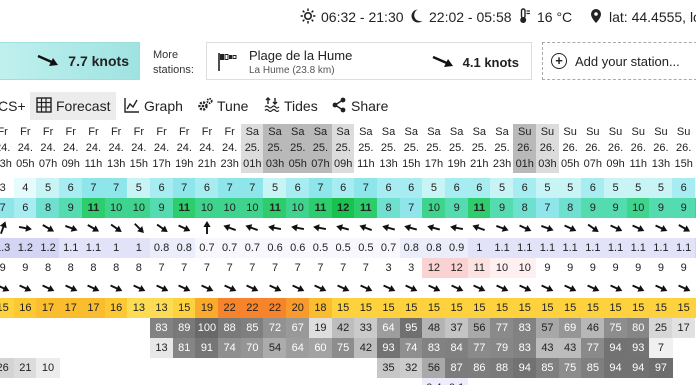 The width and height of the screenshot is (696, 385). Describe the element at coordinates (547, 348) in the screenshot. I see `cloud-mid-cell: 43` at that location.